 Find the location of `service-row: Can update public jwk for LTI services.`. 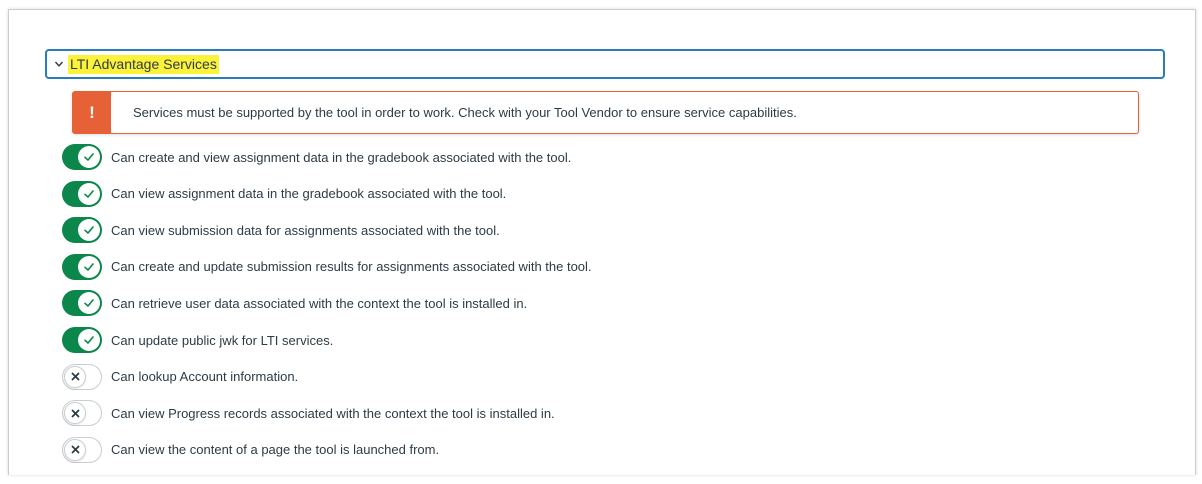

service-row: Can update public jwk for LTI services. is located at coordinates (197, 340).